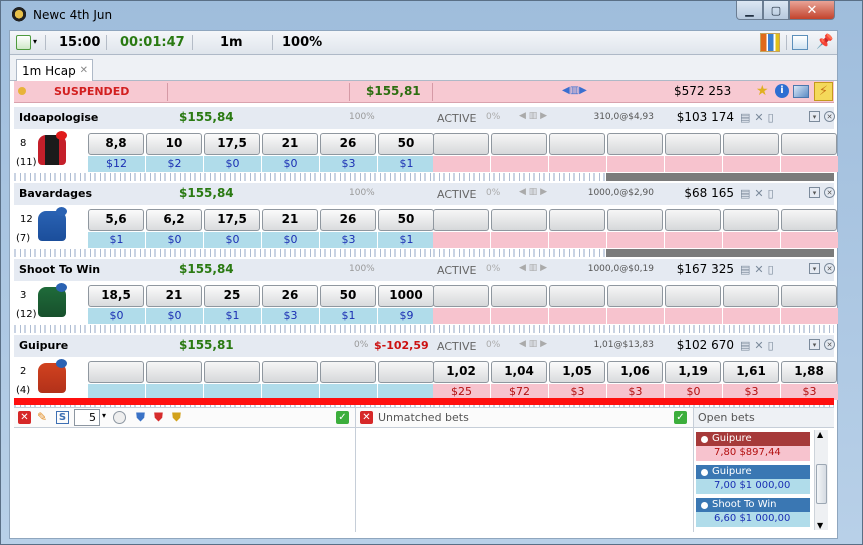 This screenshot has height=545, width=863. I want to click on confirm-icon: ✓, so click(342, 417).